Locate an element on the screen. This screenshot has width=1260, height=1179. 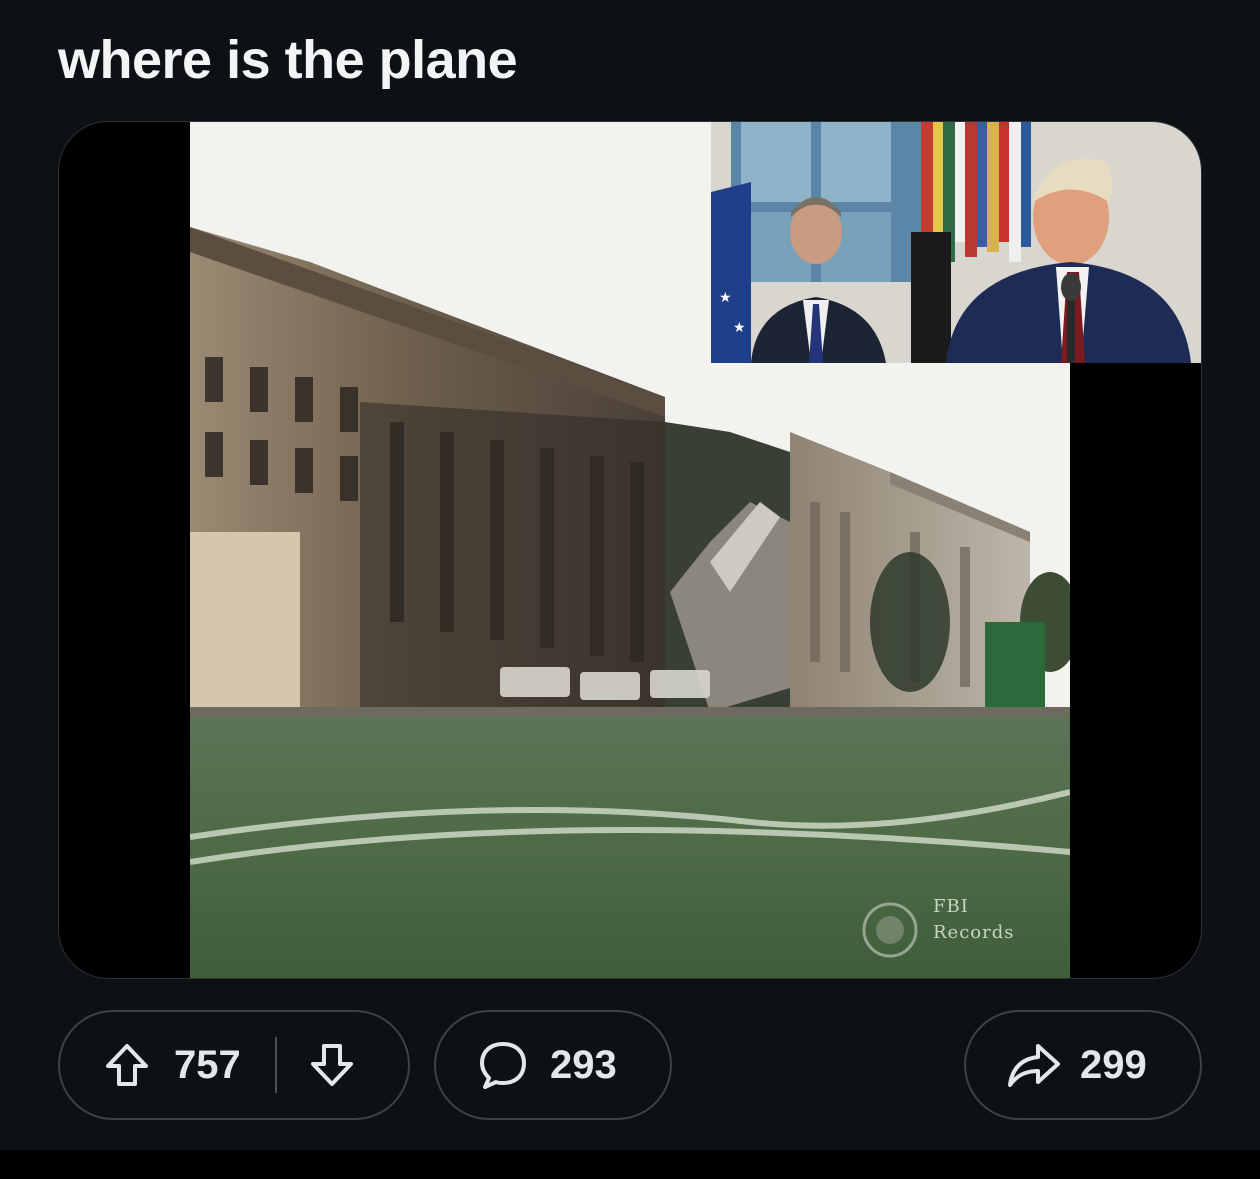
vote-bar: 757 is located at coordinates (234, 1065).